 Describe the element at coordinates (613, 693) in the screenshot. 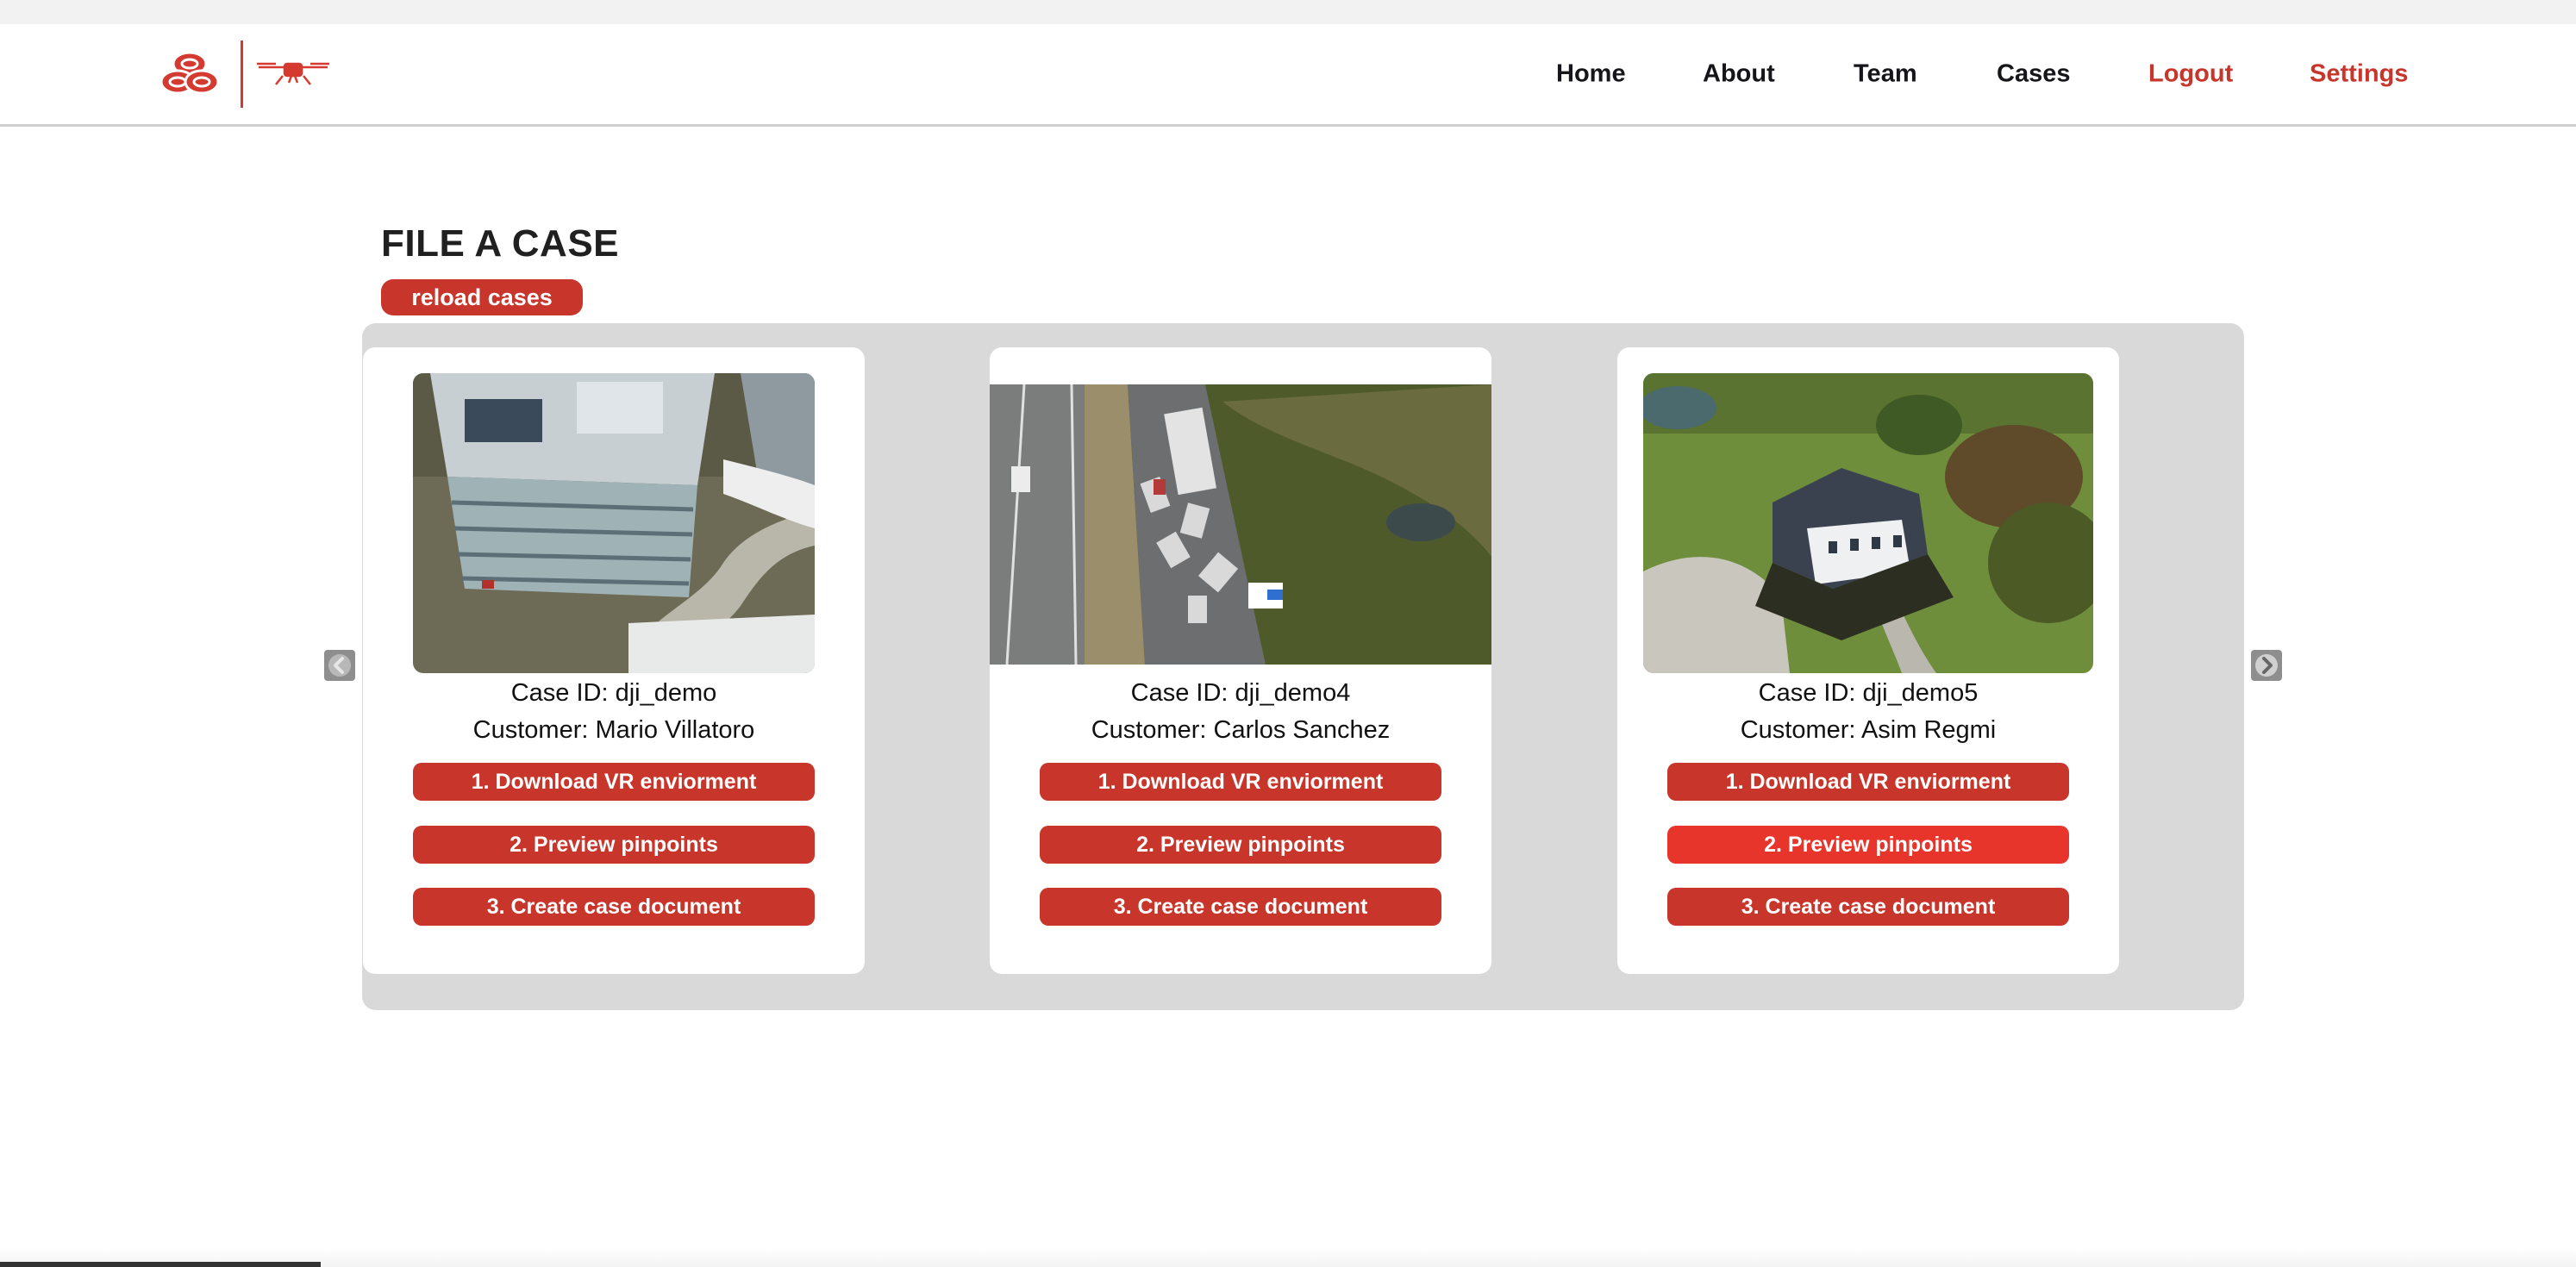

I see `case-id-label: Case ID: dji_demo` at that location.